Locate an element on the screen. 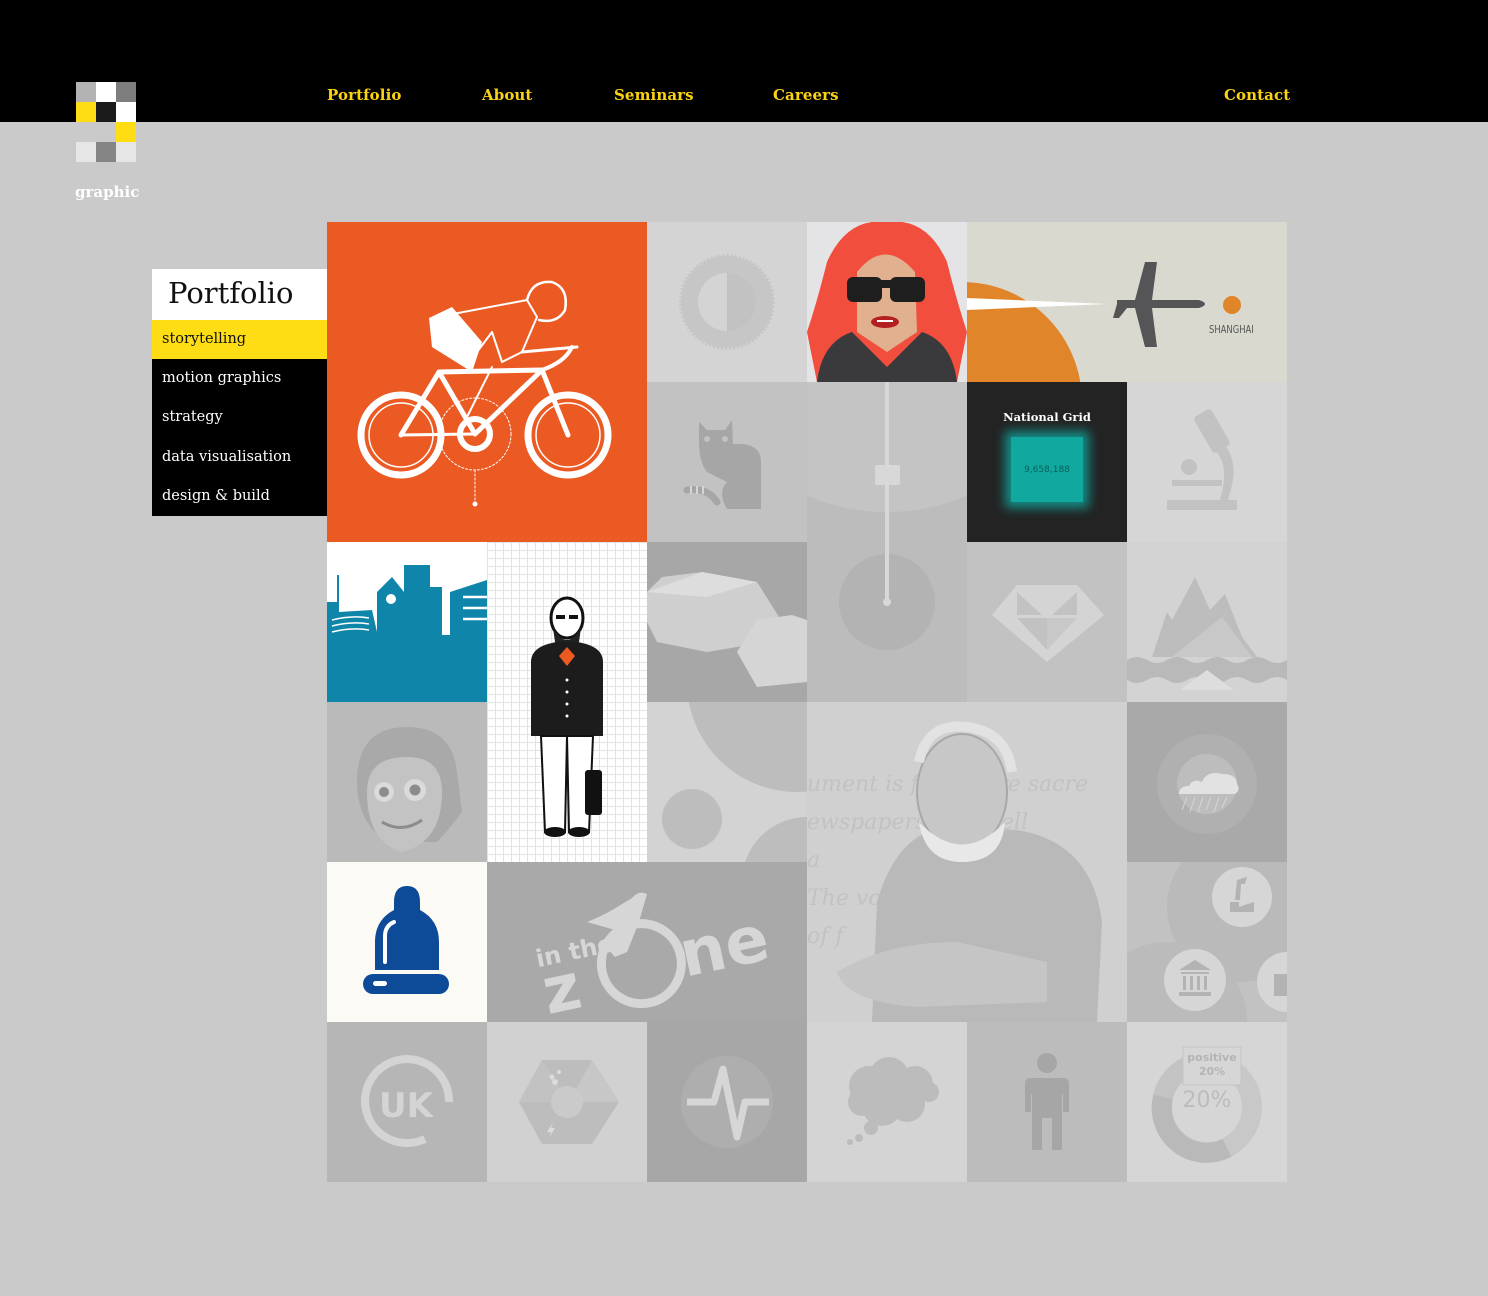 This screenshot has width=1488, height=1296. tile-plane: SHANGHAI is located at coordinates (1127, 302).